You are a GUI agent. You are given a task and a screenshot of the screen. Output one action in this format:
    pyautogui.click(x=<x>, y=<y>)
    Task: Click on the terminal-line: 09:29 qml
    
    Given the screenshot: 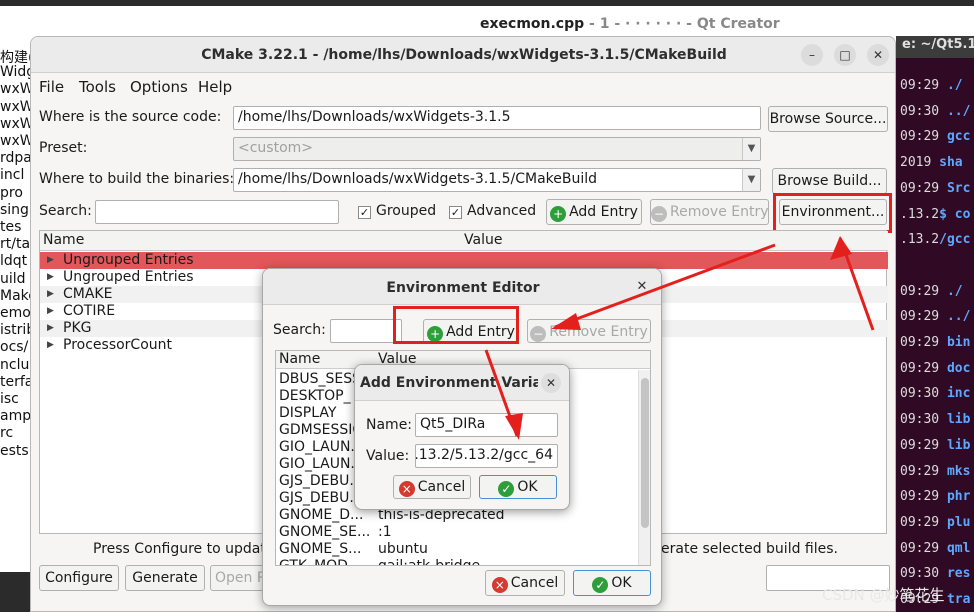 What is the action you would take?
    pyautogui.click(x=935, y=548)
    